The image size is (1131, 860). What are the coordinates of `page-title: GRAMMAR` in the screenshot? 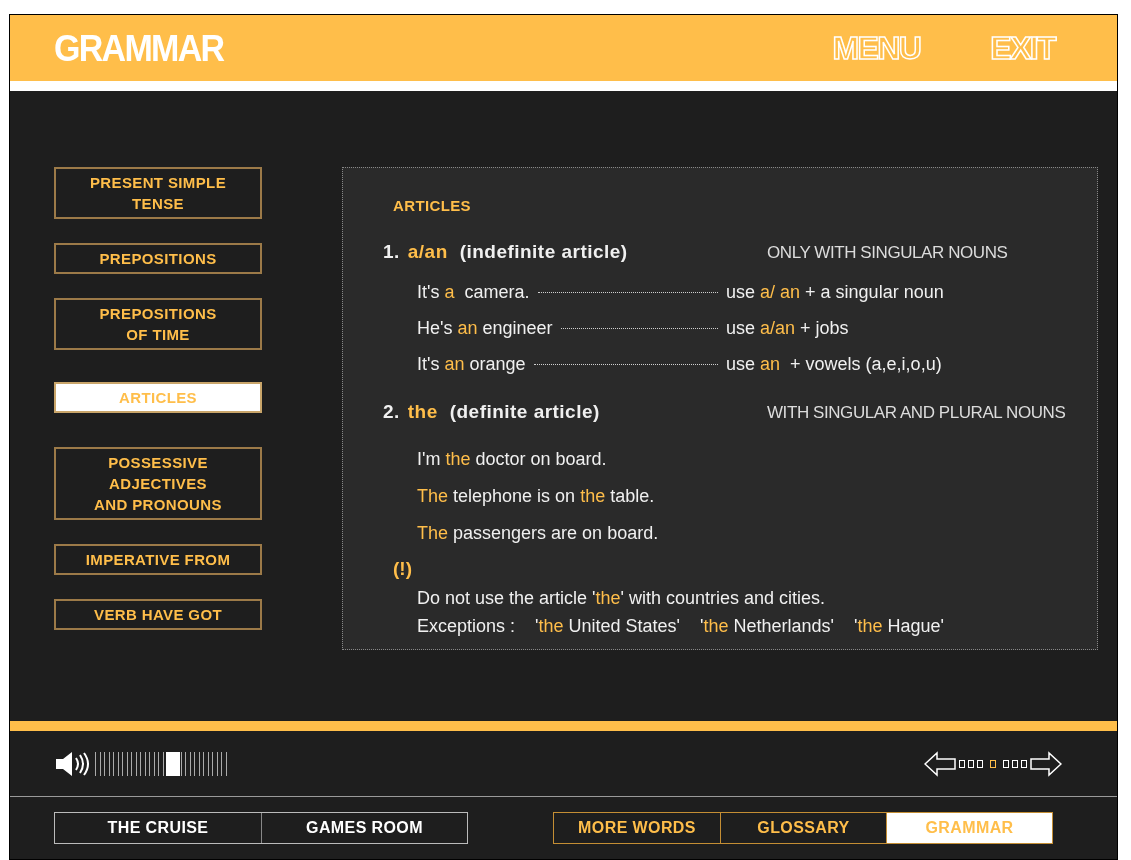 It's located at (139, 48).